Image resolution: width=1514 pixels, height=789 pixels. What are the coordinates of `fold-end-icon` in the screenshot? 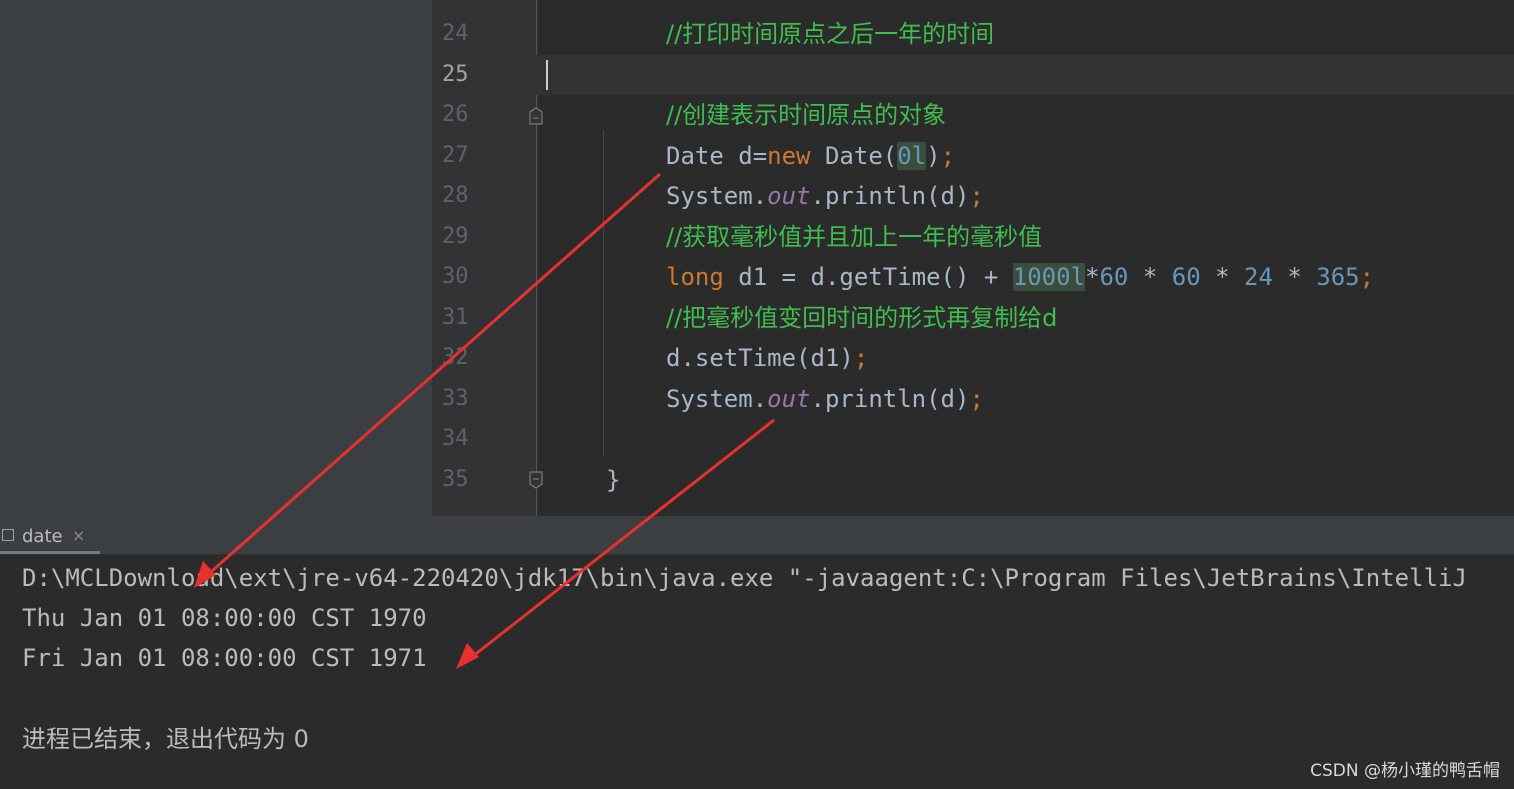 It's located at (536, 480).